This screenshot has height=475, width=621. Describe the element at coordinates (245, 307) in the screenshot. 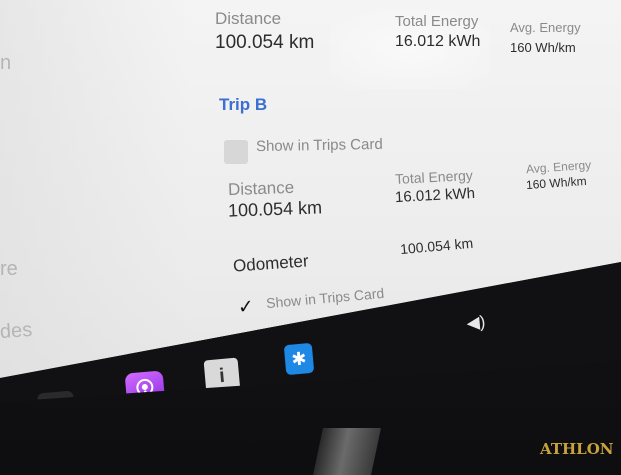

I see `odometer-show-checkbox: ✓` at that location.